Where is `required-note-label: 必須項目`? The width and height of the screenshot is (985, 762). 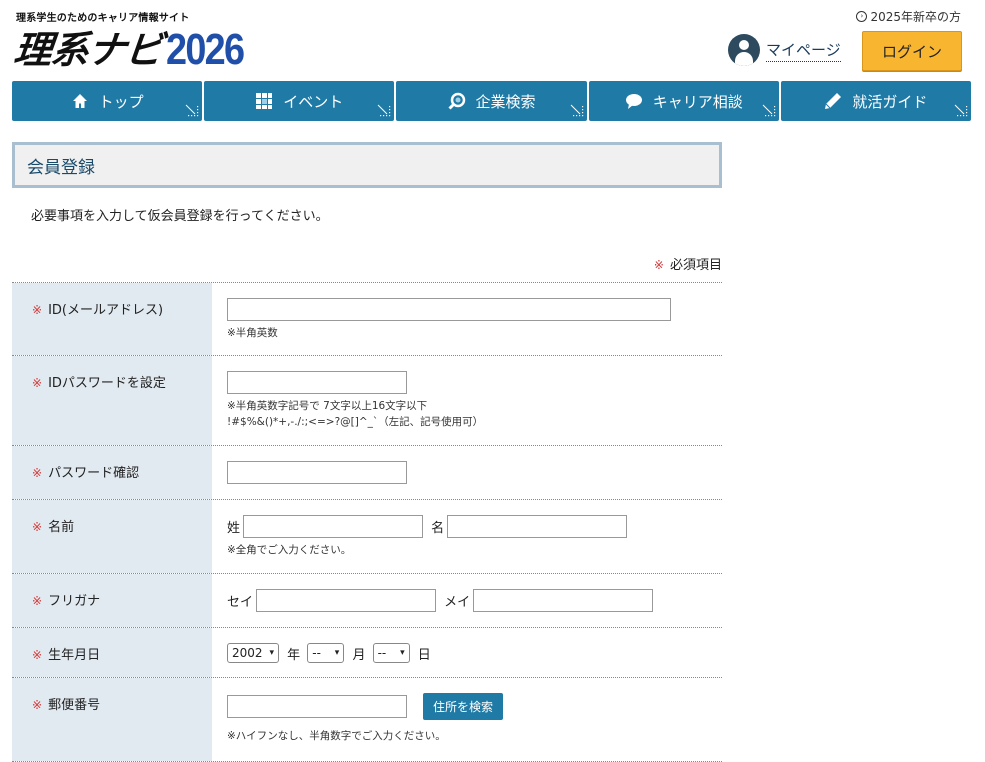
required-note-label: 必須項目 is located at coordinates (695, 265).